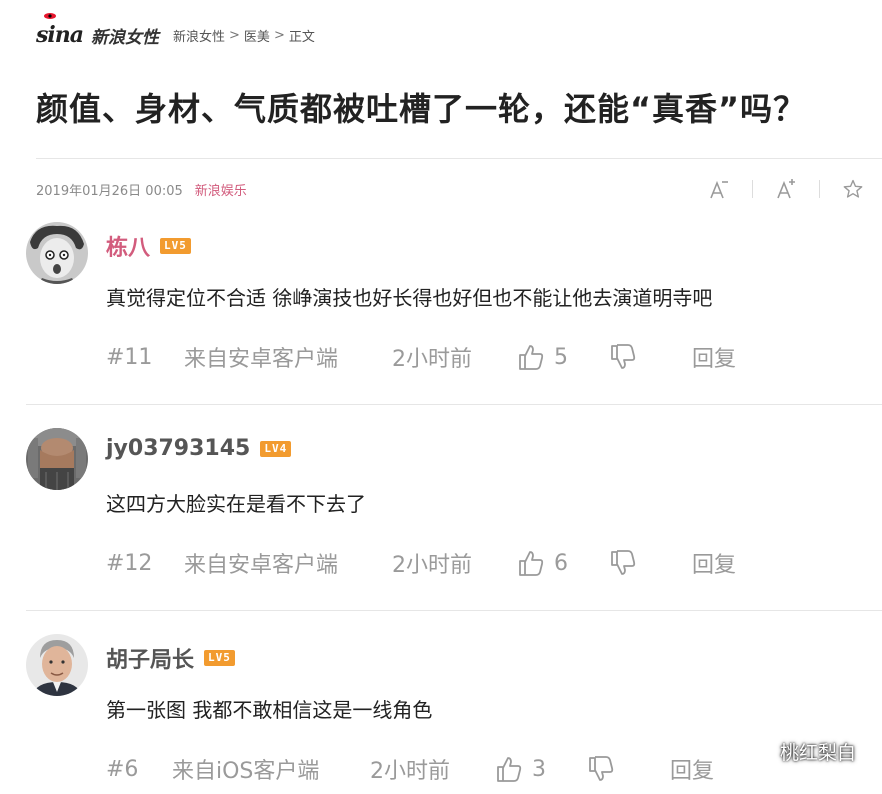 The height and width of the screenshot is (794, 882). Describe the element at coordinates (817, 753) in the screenshot. I see `watermark-text: 桃红梨白` at that location.